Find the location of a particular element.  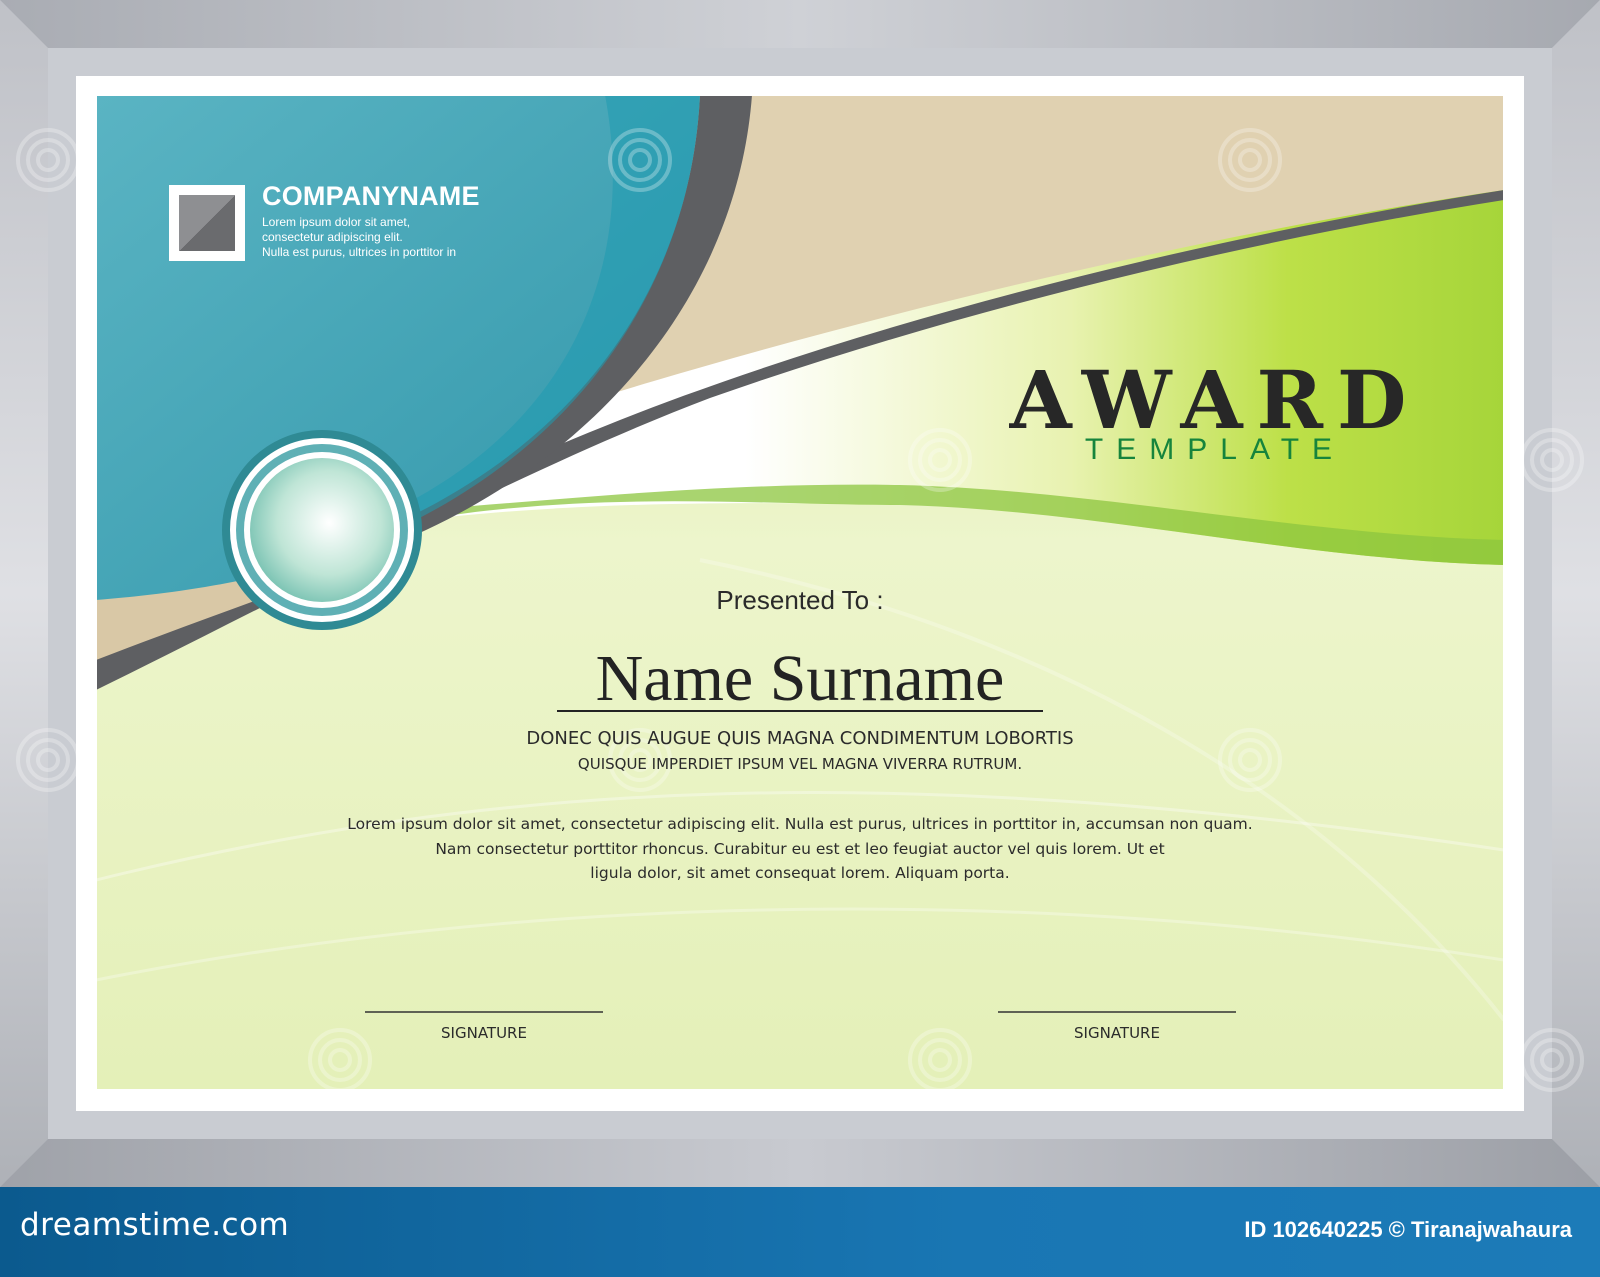

award-seal-icon is located at coordinates (322, 530).